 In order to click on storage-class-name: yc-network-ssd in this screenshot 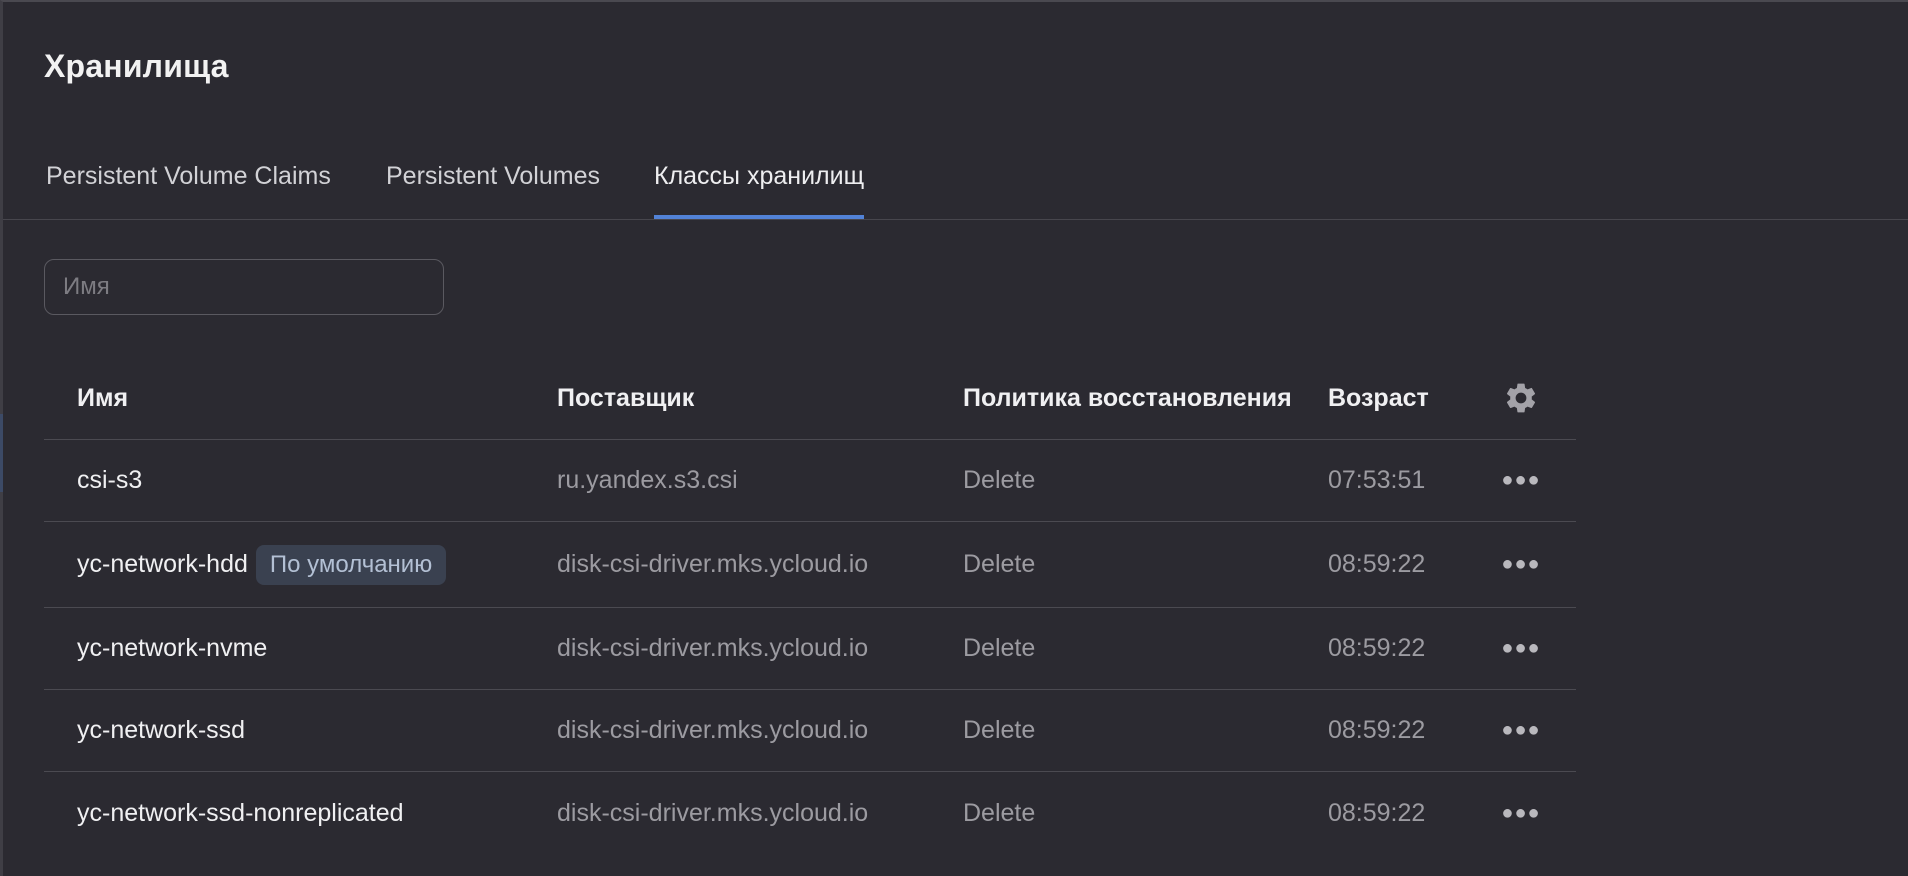, I will do `click(161, 730)`.